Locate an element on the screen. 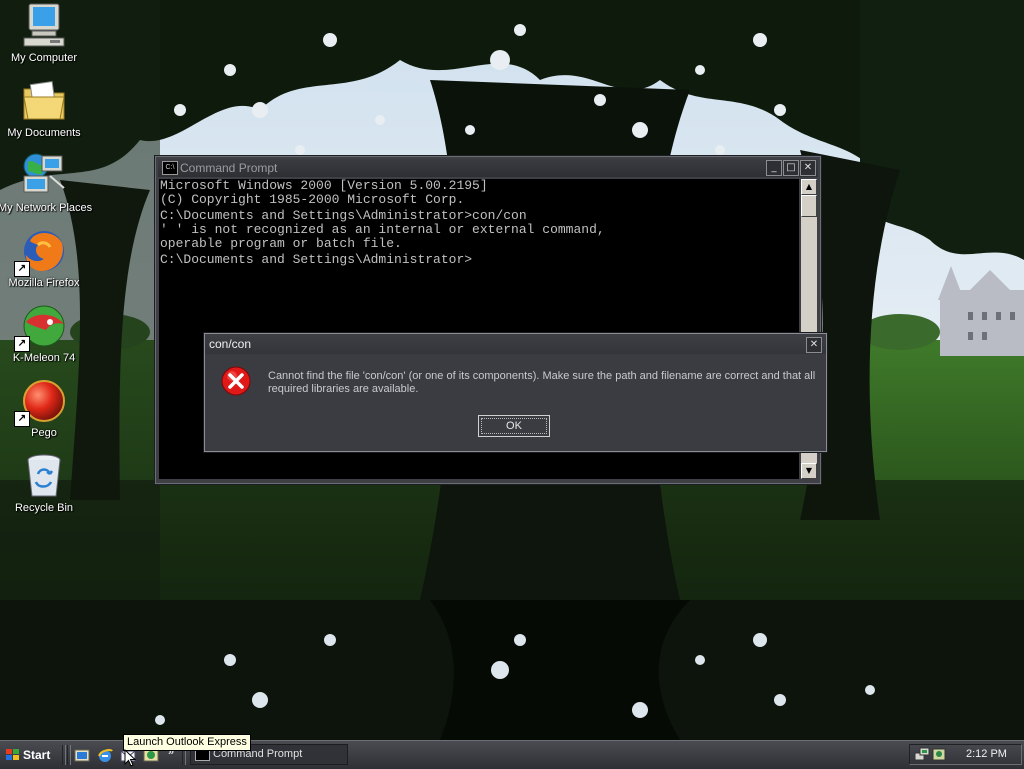 The width and height of the screenshot is (1024, 769). desktop-icon-label: K-Meleon 74 is located at coordinates (44, 358).